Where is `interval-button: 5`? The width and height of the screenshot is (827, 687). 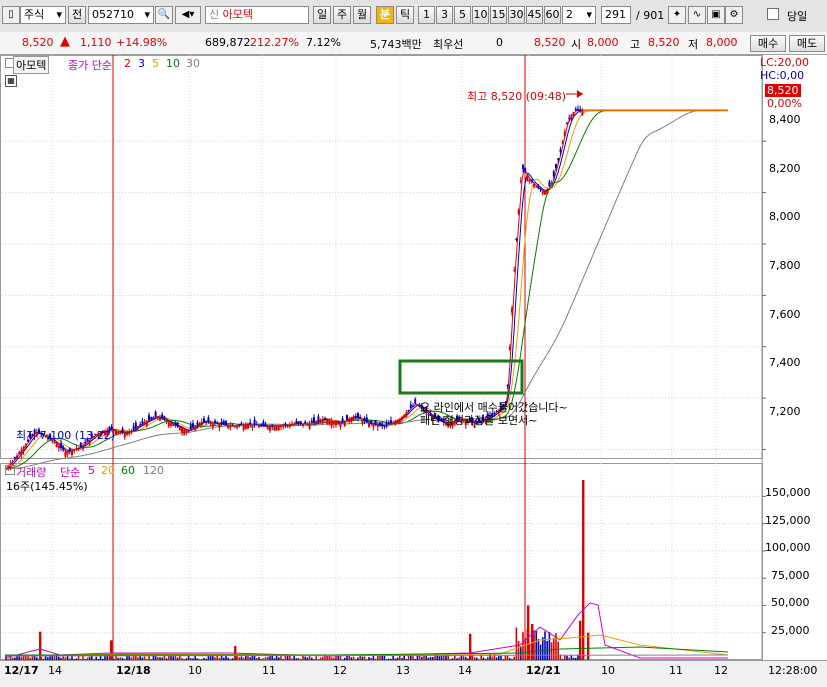 interval-button: 5 is located at coordinates (462, 15).